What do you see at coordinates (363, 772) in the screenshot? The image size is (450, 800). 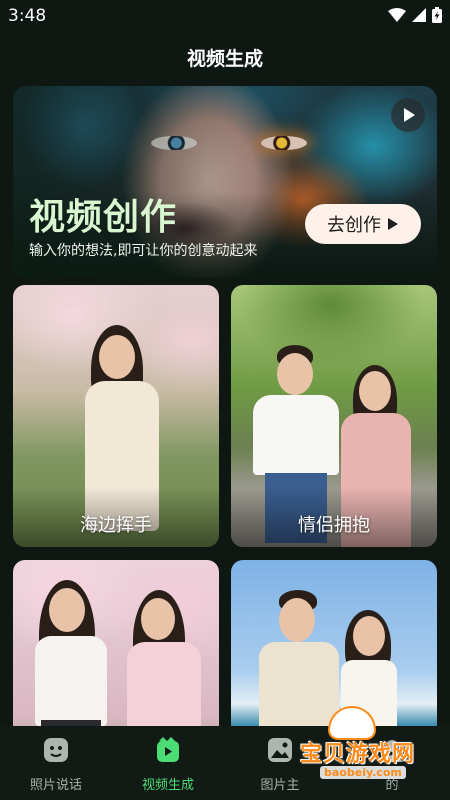 I see `watermark-url: baobeiy.com` at bounding box center [363, 772].